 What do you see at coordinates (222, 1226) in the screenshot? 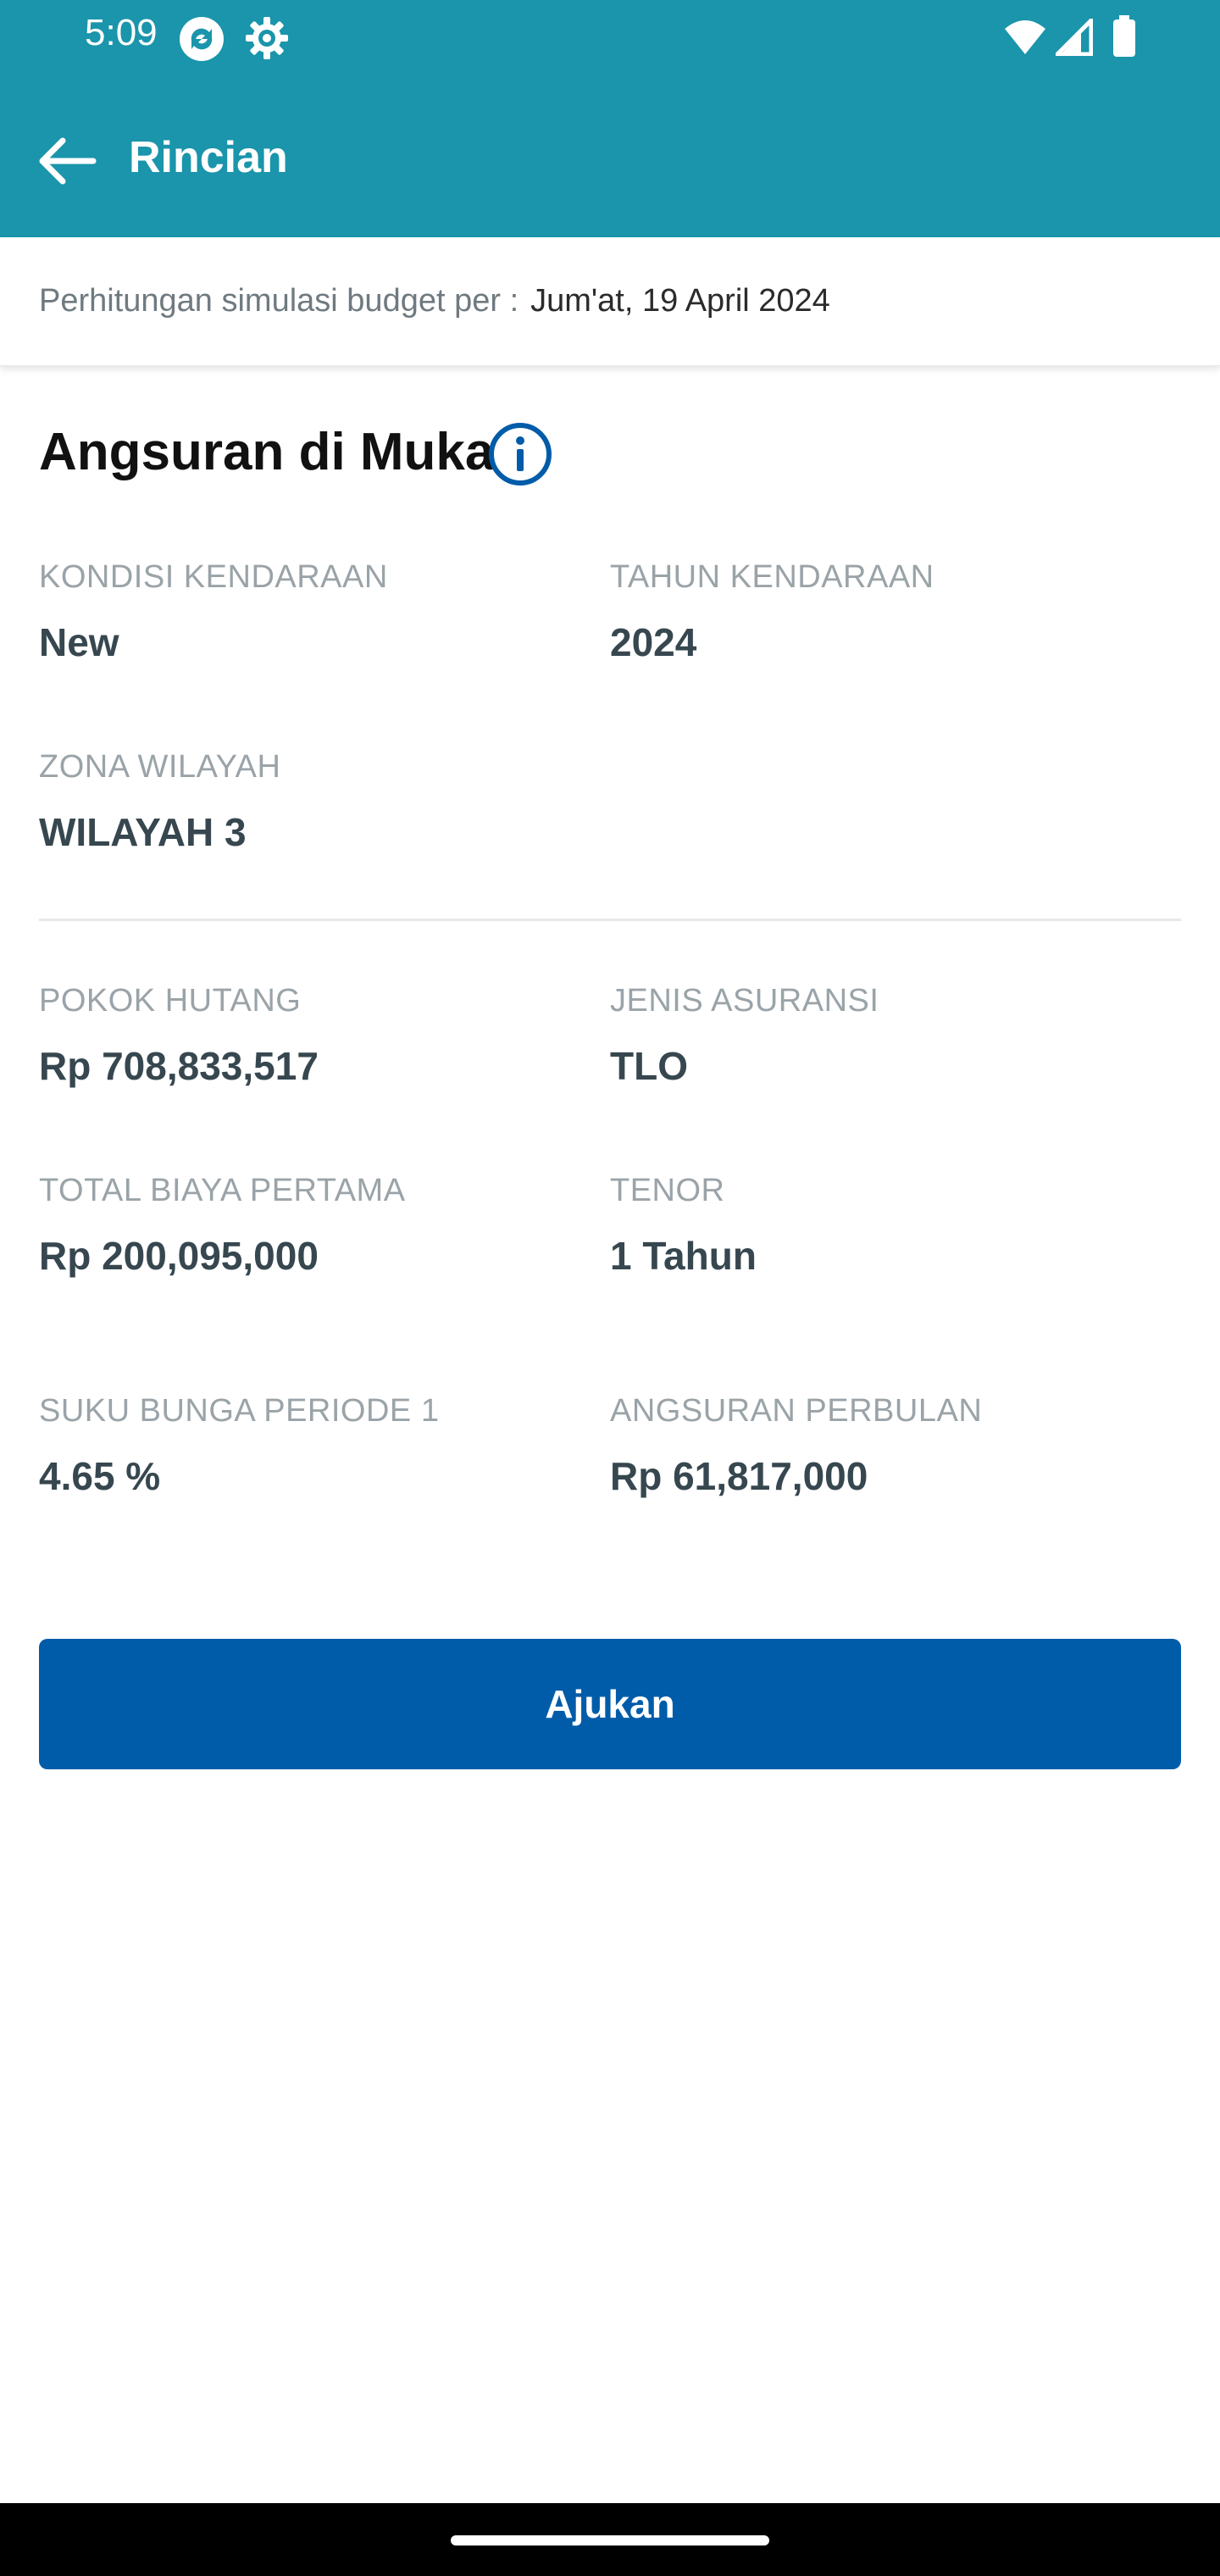
I see `field-total-biaya-pertama: TOTAL BIAYA PERTAMA Rp 200,095,000` at bounding box center [222, 1226].